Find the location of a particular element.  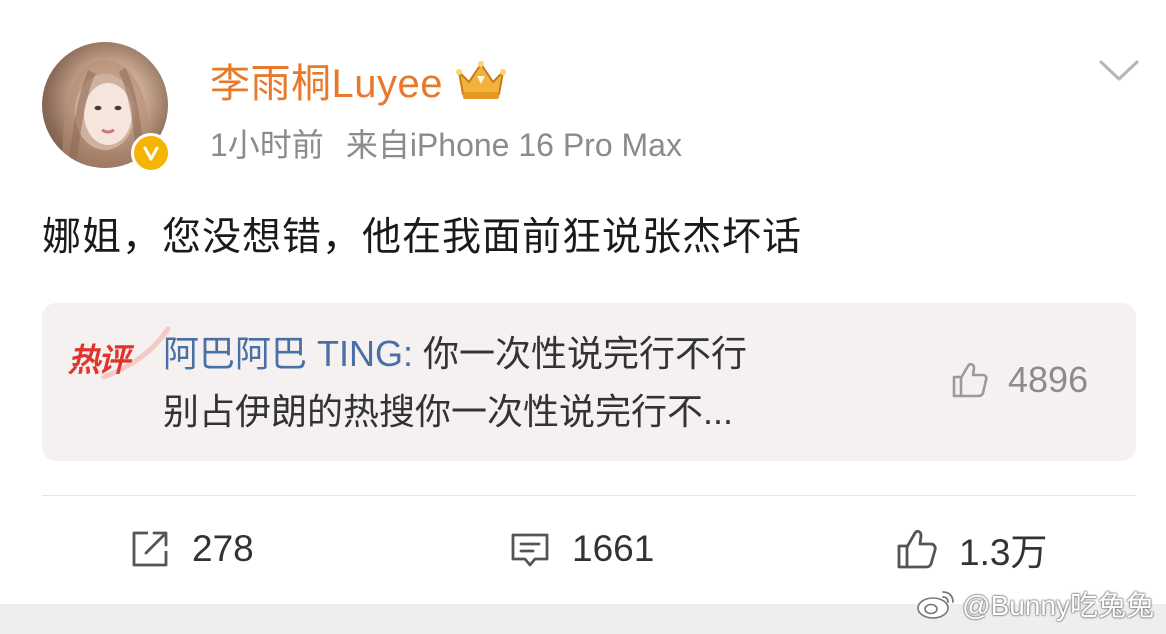

hot-comment-line-1: 阿巴阿巴 TING: 你一次性说完行不行 is located at coordinates (523, 354).